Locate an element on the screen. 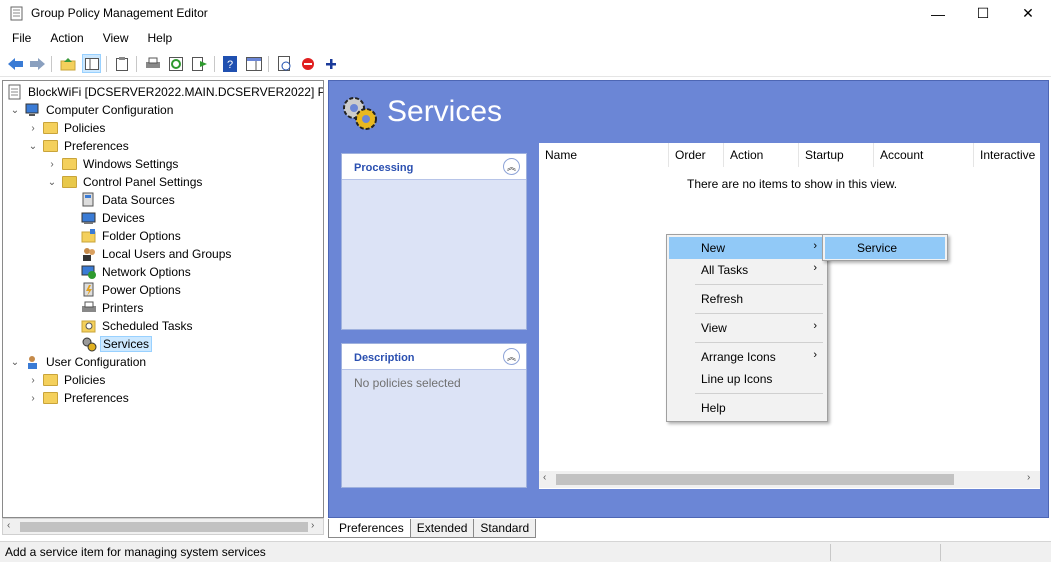 The height and width of the screenshot is (562, 1051). description-panel: Description ︽ No policies selected is located at coordinates (434, 415).